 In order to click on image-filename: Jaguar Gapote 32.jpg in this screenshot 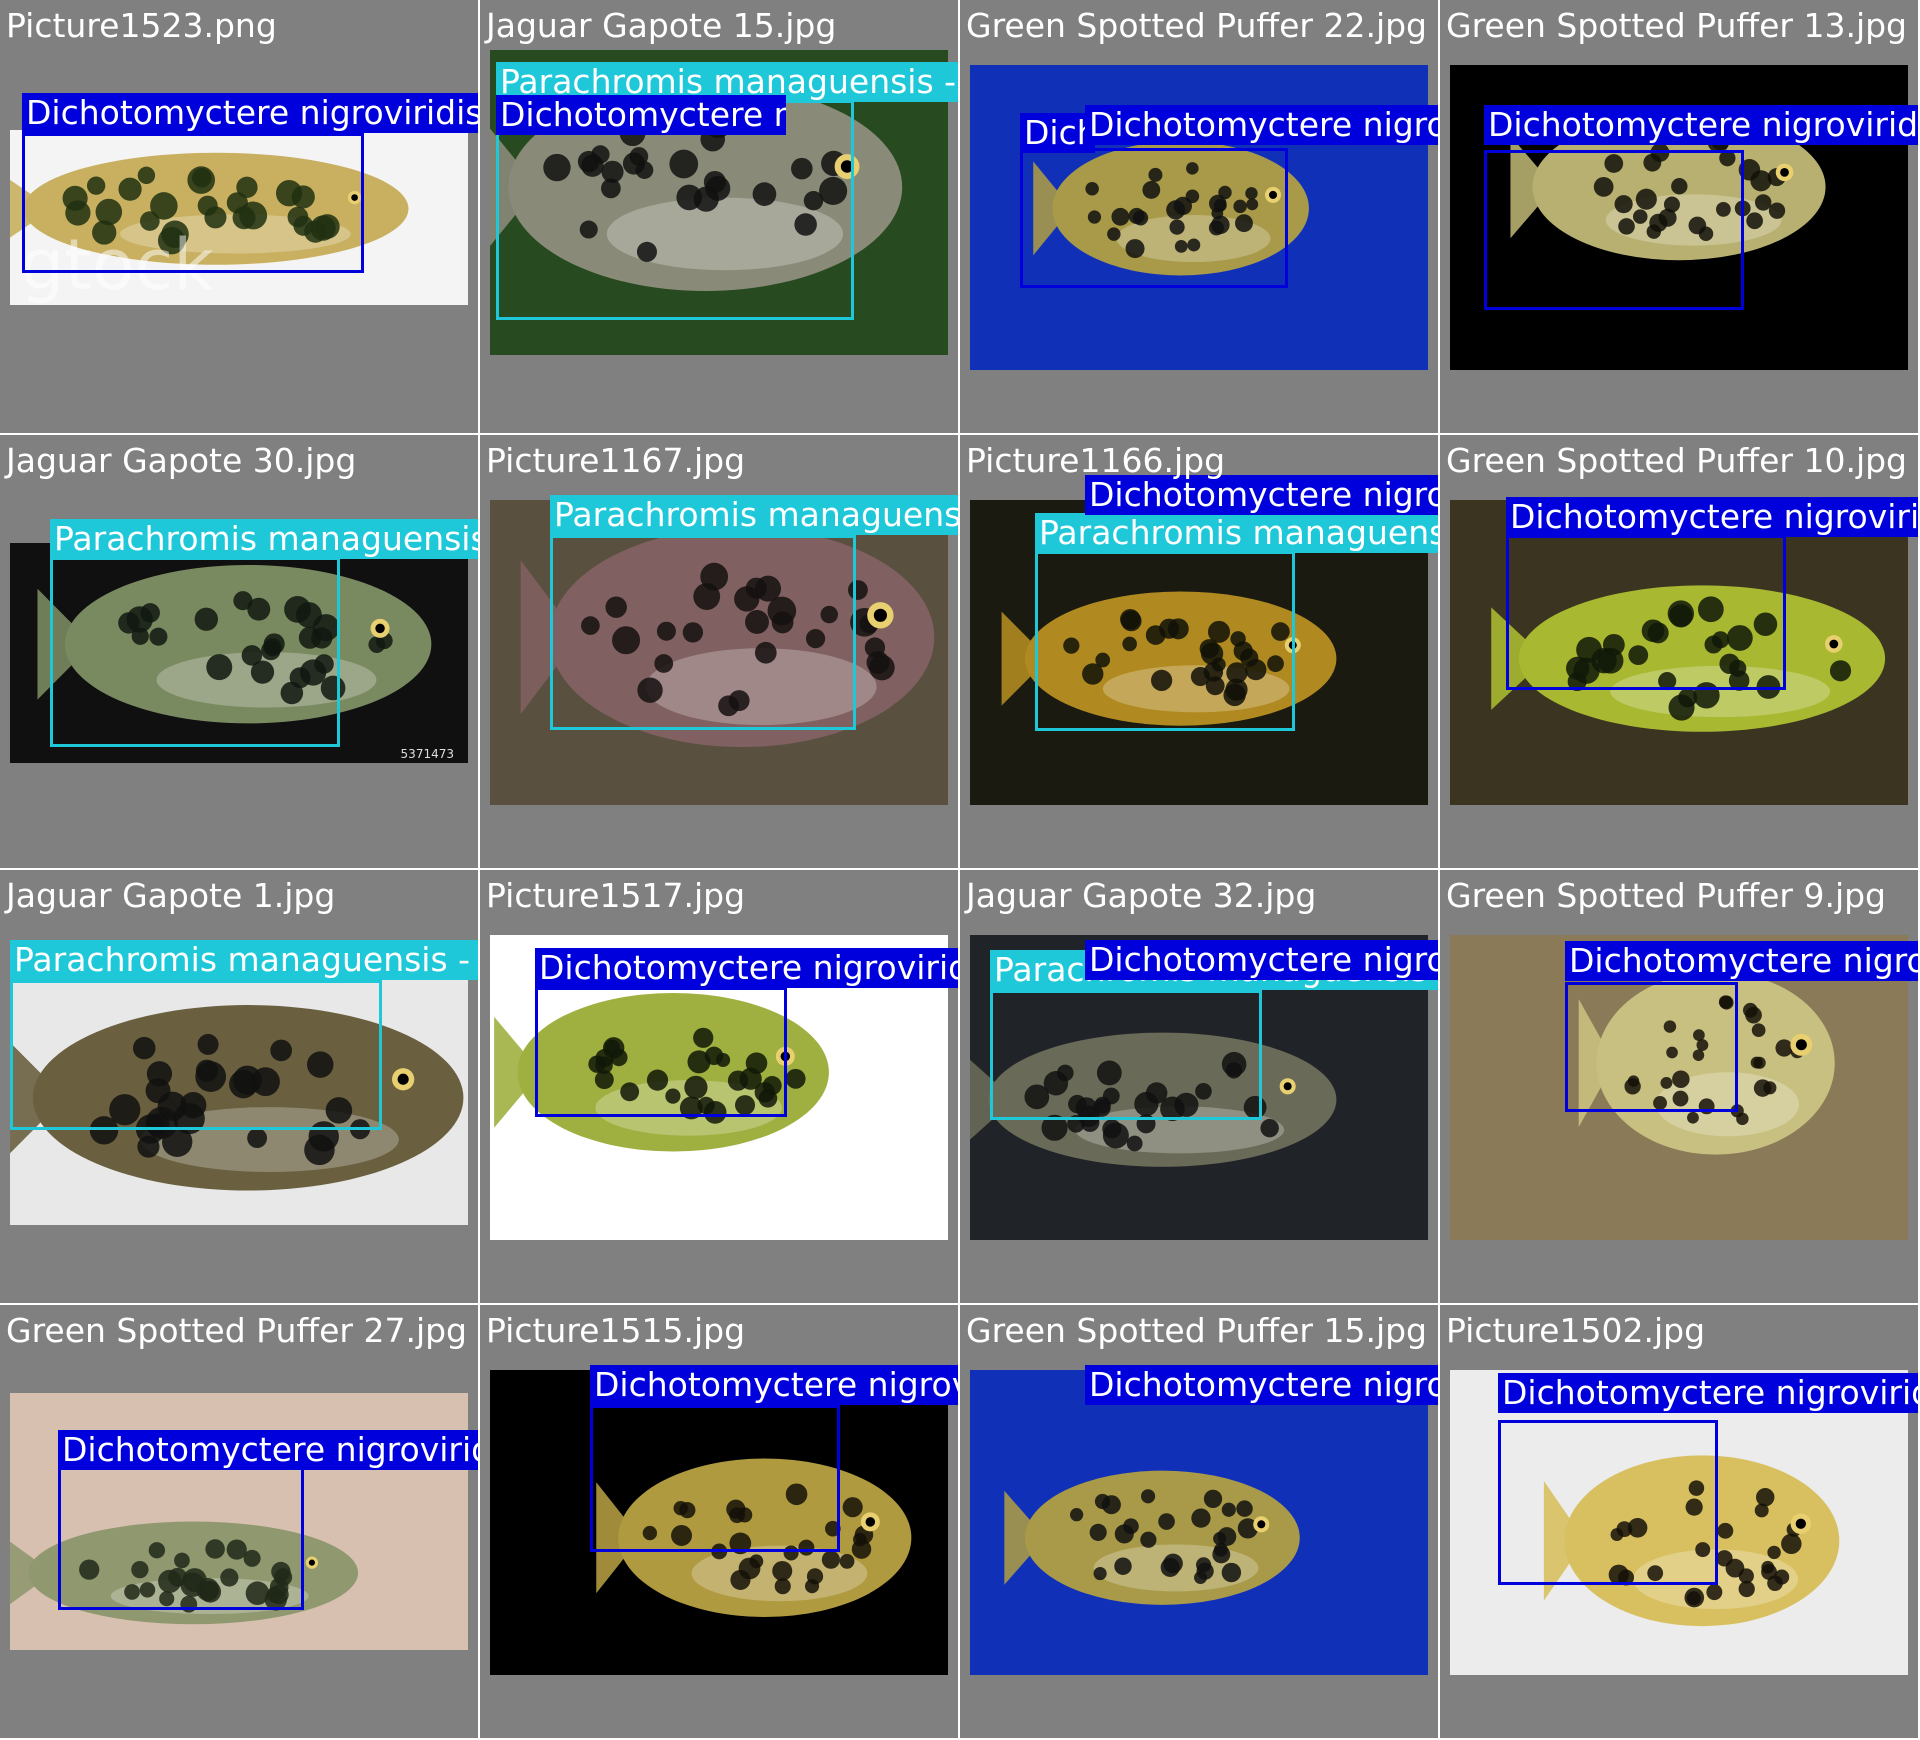, I will do `click(1141, 895)`.